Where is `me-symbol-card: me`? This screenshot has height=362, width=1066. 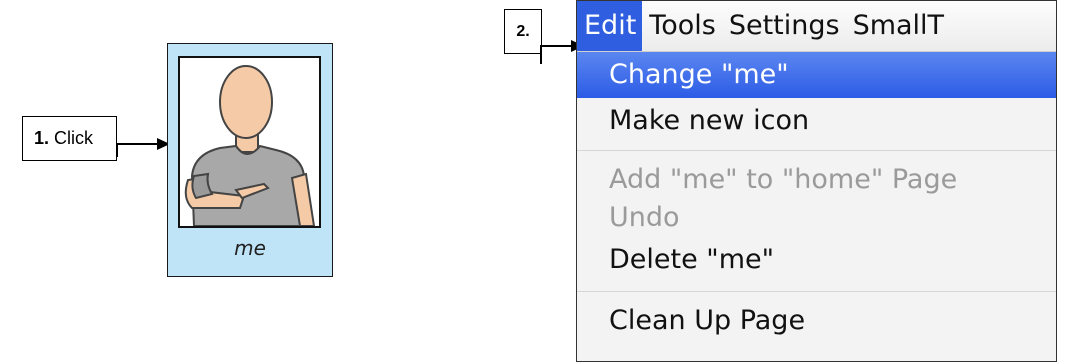 me-symbol-card: me is located at coordinates (250, 160).